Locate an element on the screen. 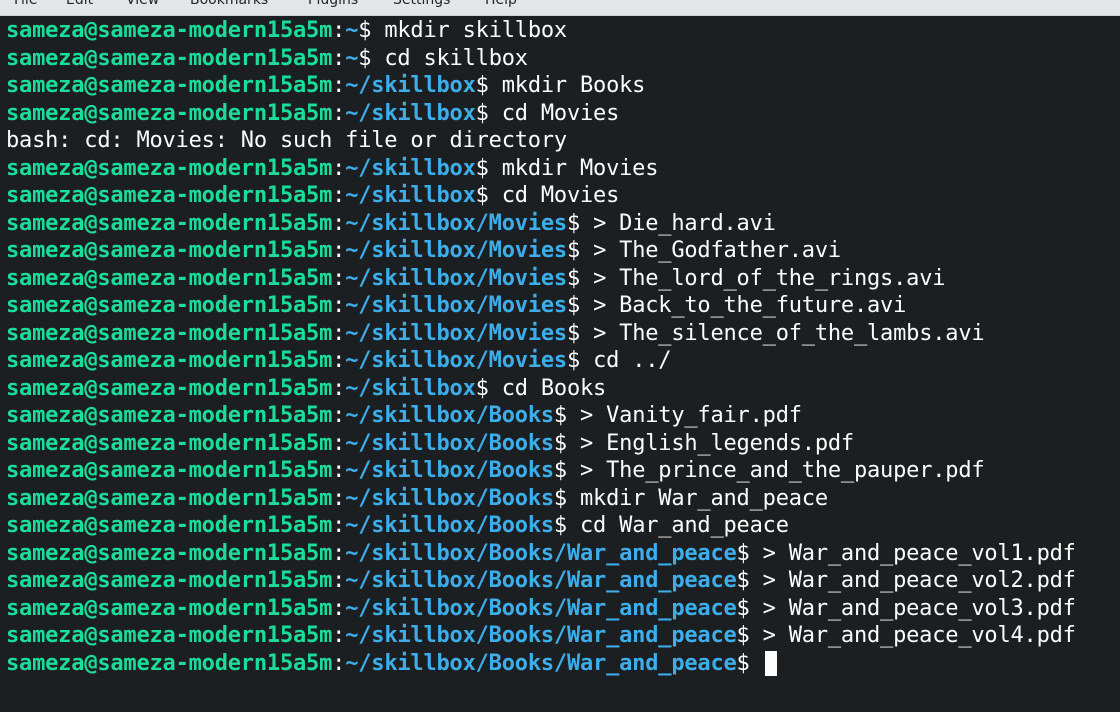 The image size is (1120, 712). command-text: cd Movies is located at coordinates (560, 113).